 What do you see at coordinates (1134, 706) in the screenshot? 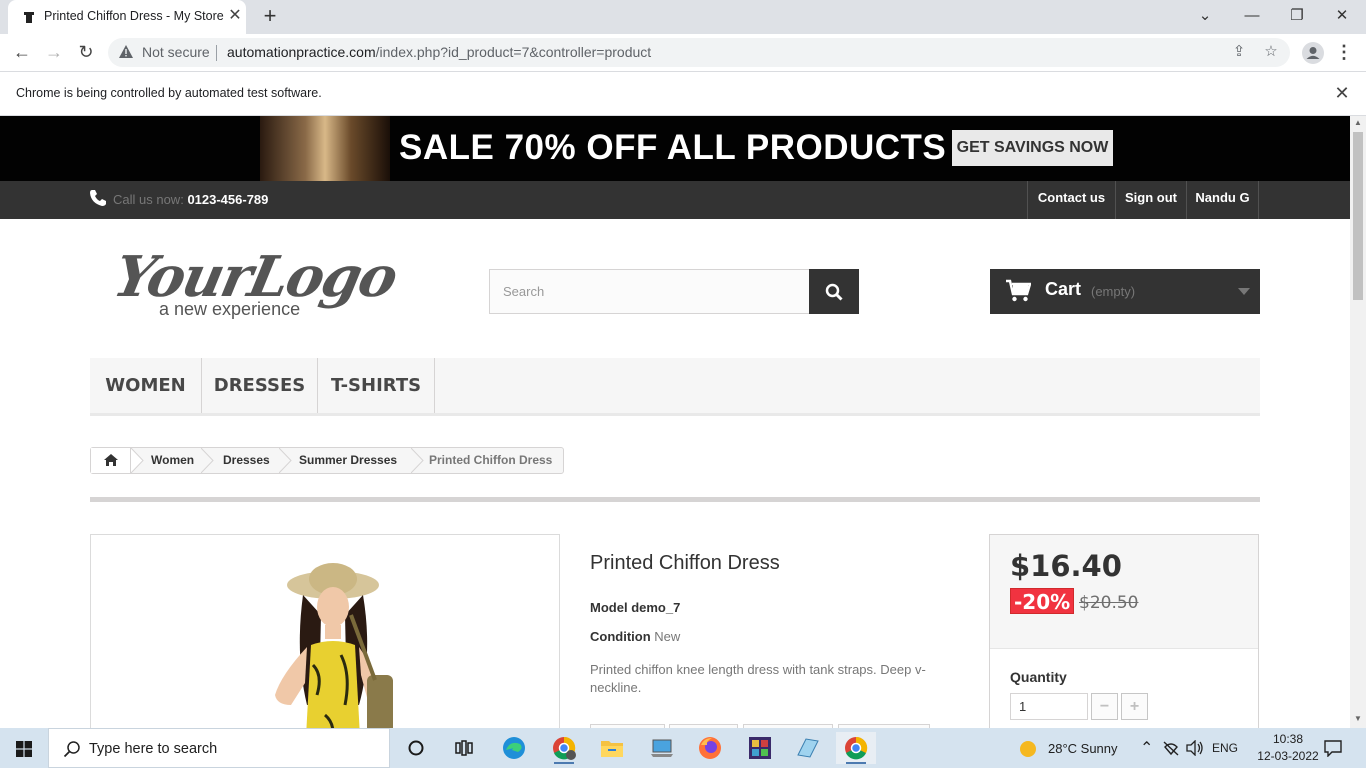
I see `quantity-plus-button: +` at bounding box center [1134, 706].